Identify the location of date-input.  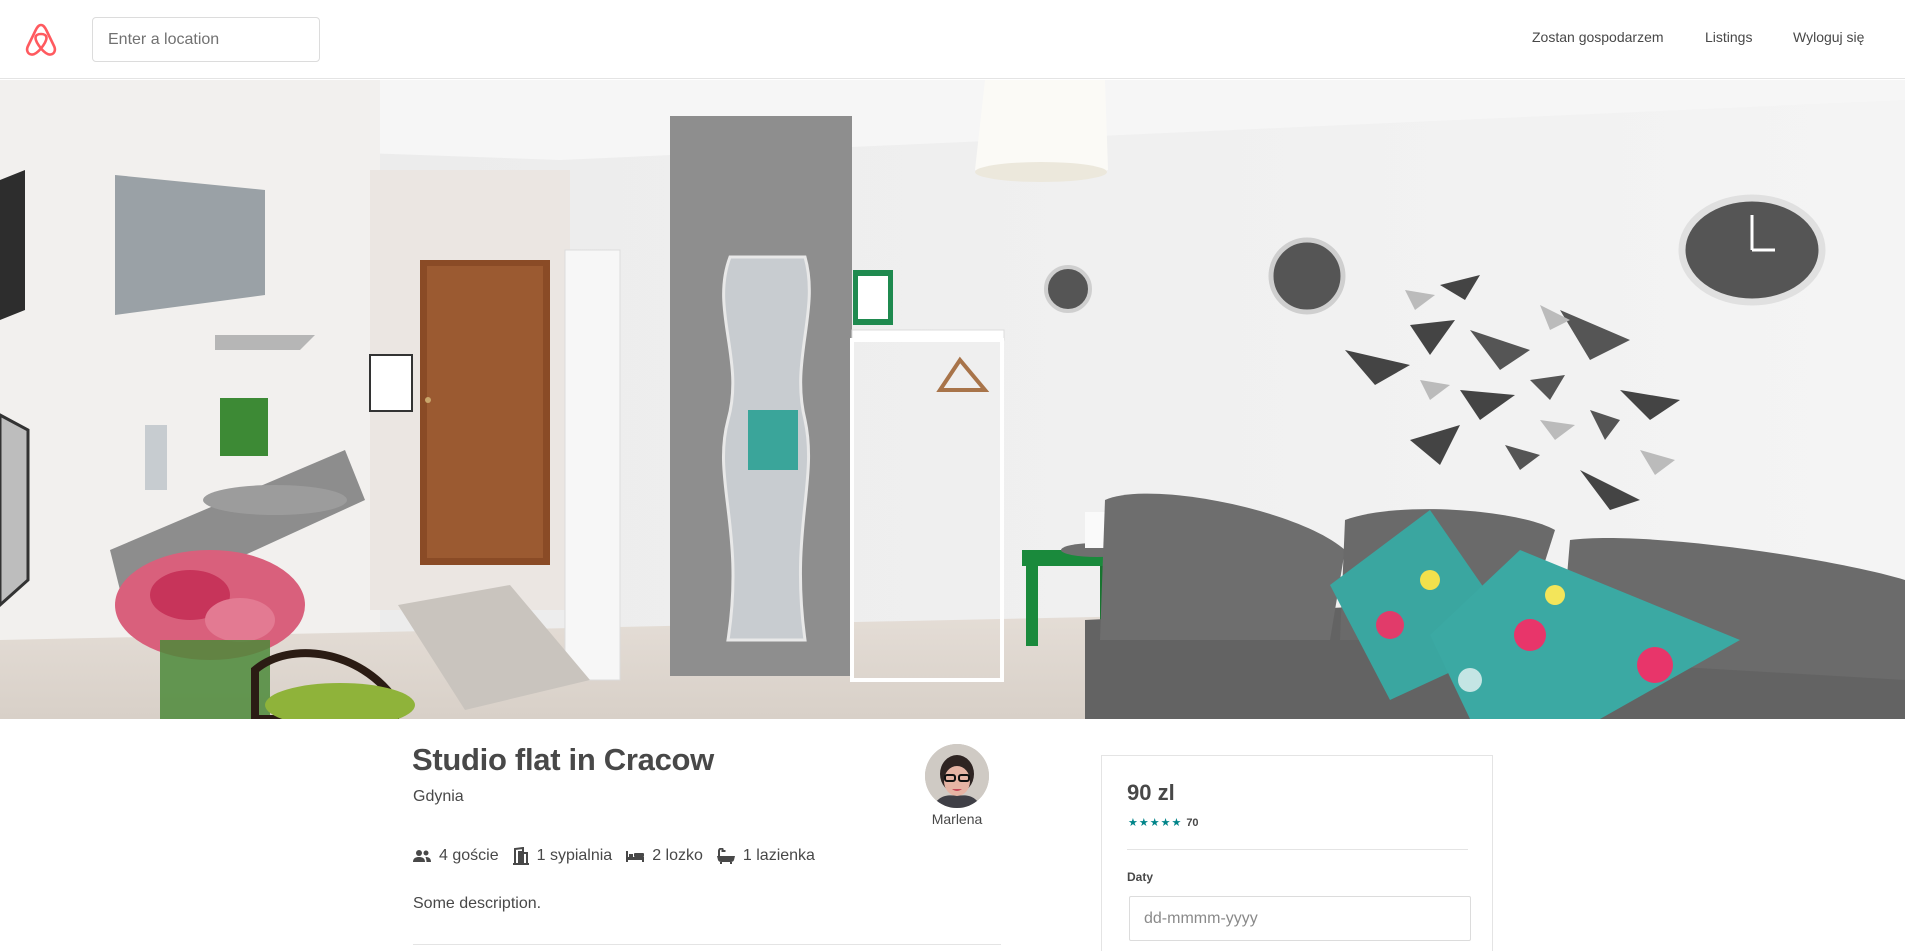
(1300, 918).